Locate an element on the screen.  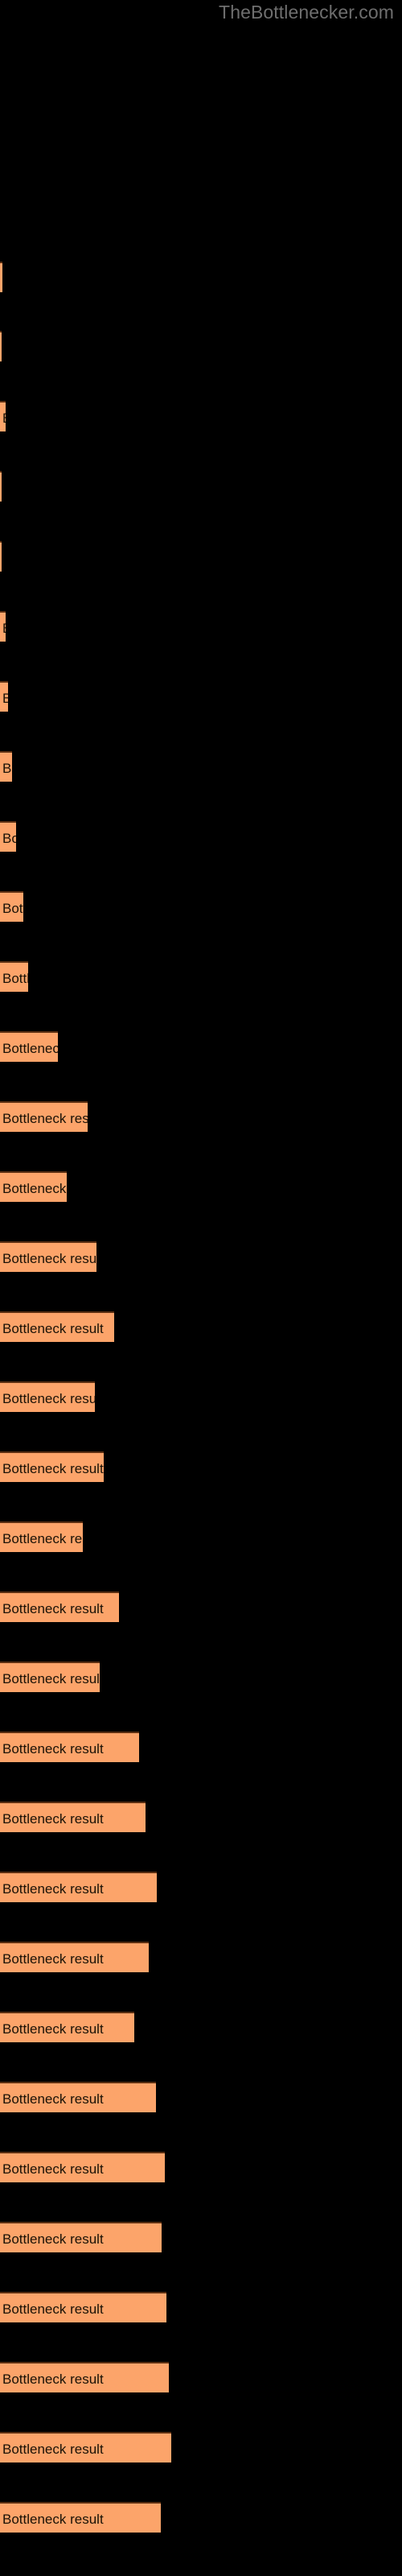
site-watermark: TheBottlenecker.com is located at coordinates (306, 12).